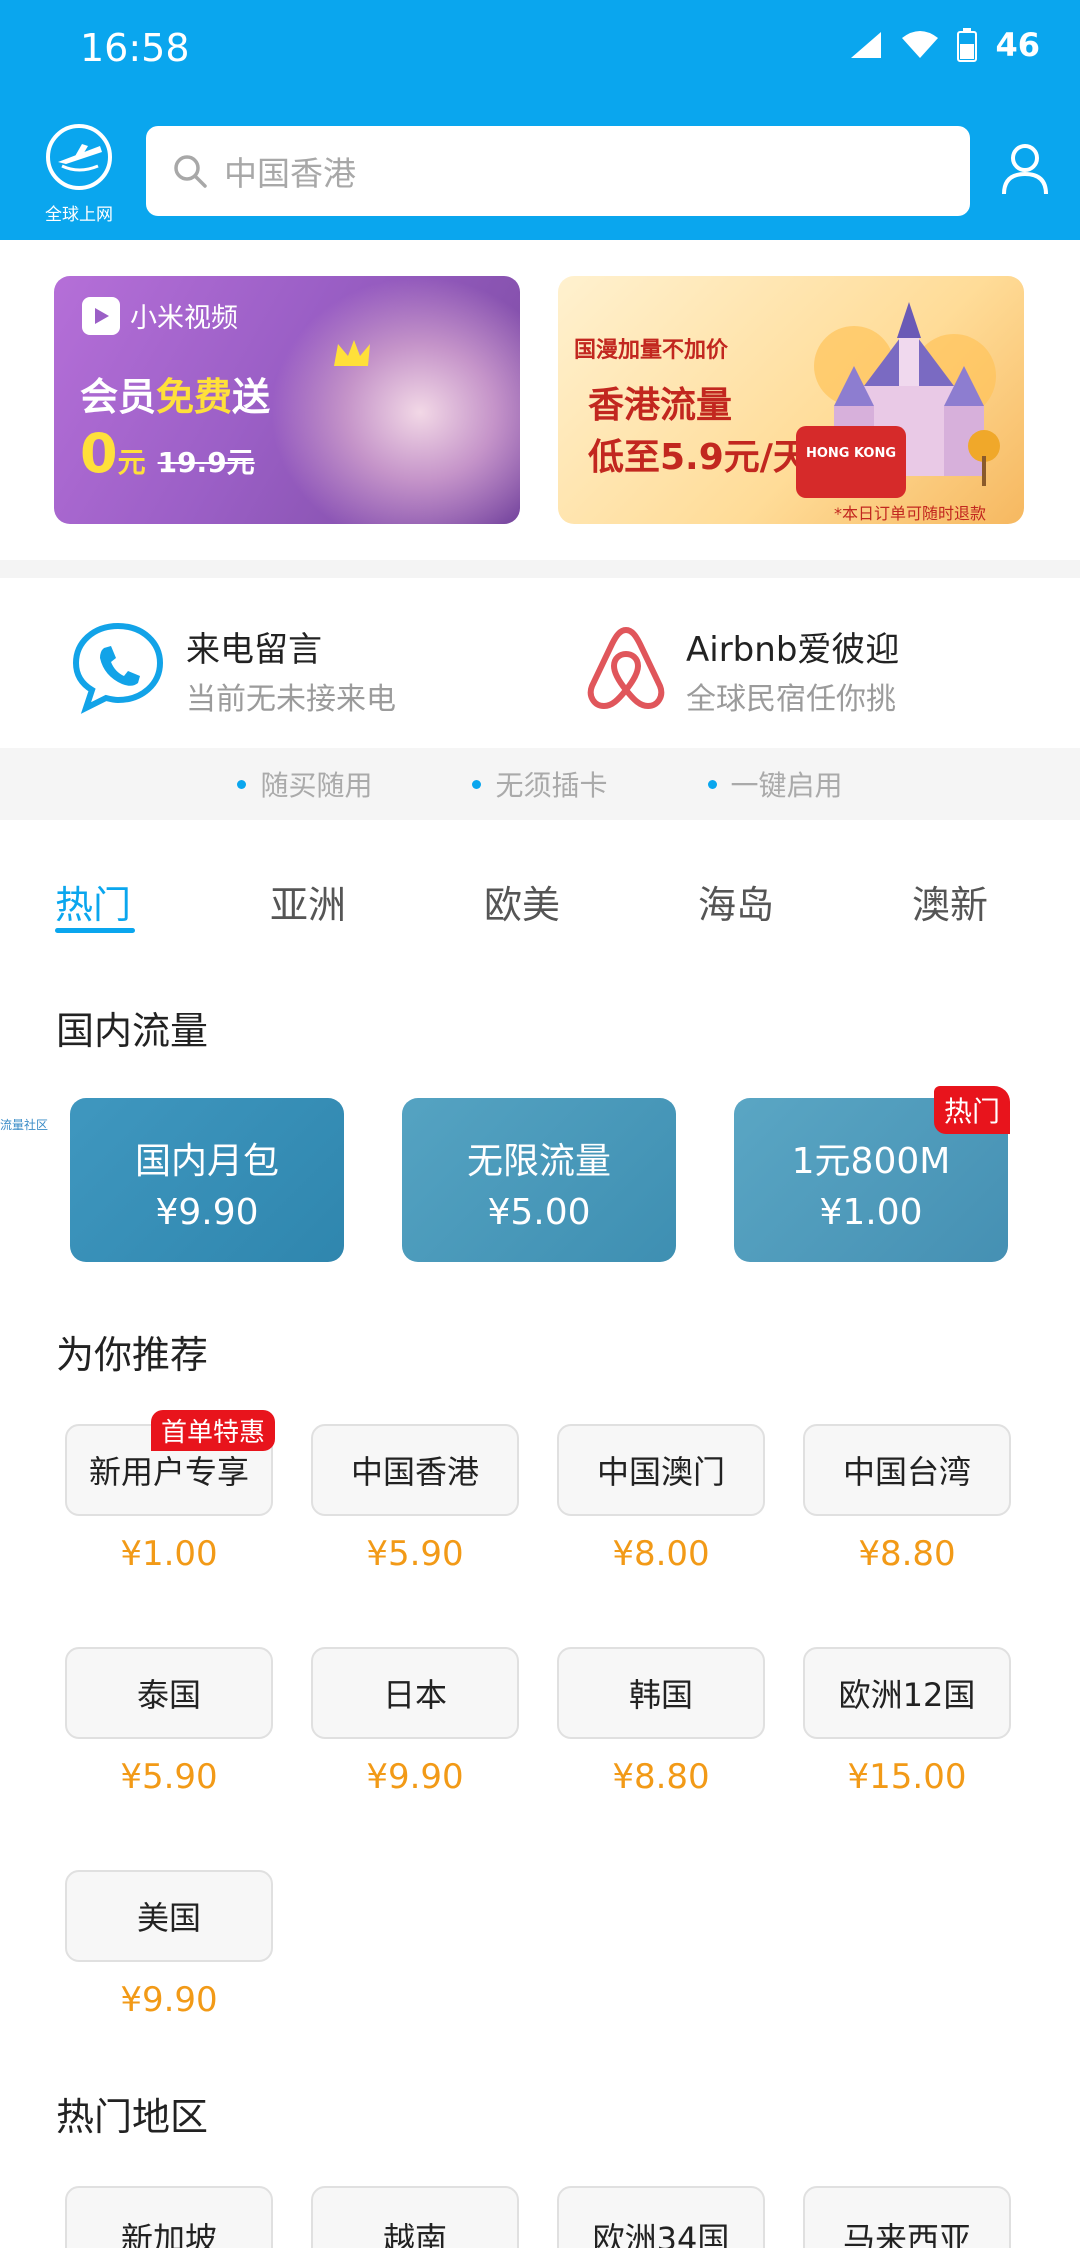 This screenshot has height=2248, width=1080. I want to click on hot-area-button: 马来西亚, so click(907, 2217).